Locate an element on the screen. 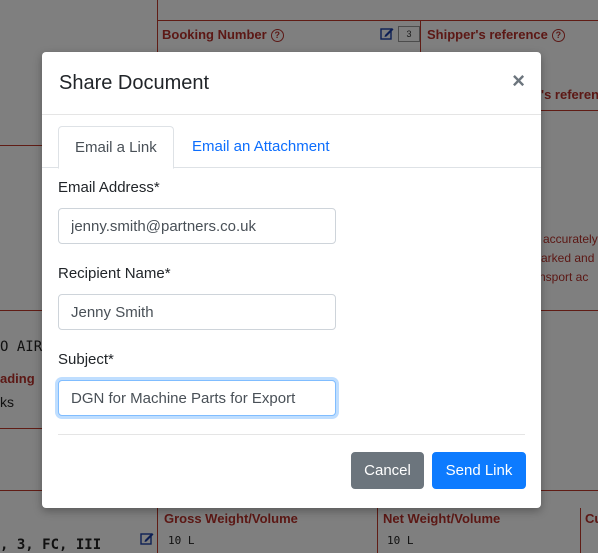 The image size is (598, 553). tab-email-link: Email a Link is located at coordinates (116, 147).